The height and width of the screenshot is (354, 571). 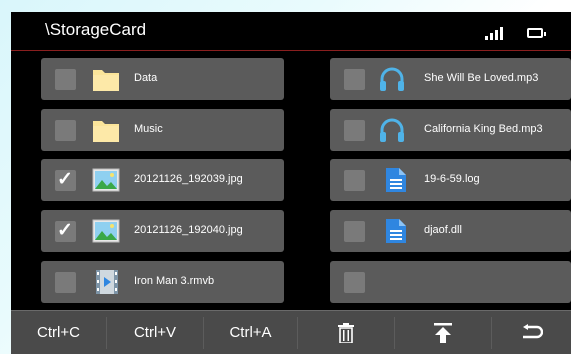 I want to click on current-path: \StorageCard, so click(x=96, y=29).